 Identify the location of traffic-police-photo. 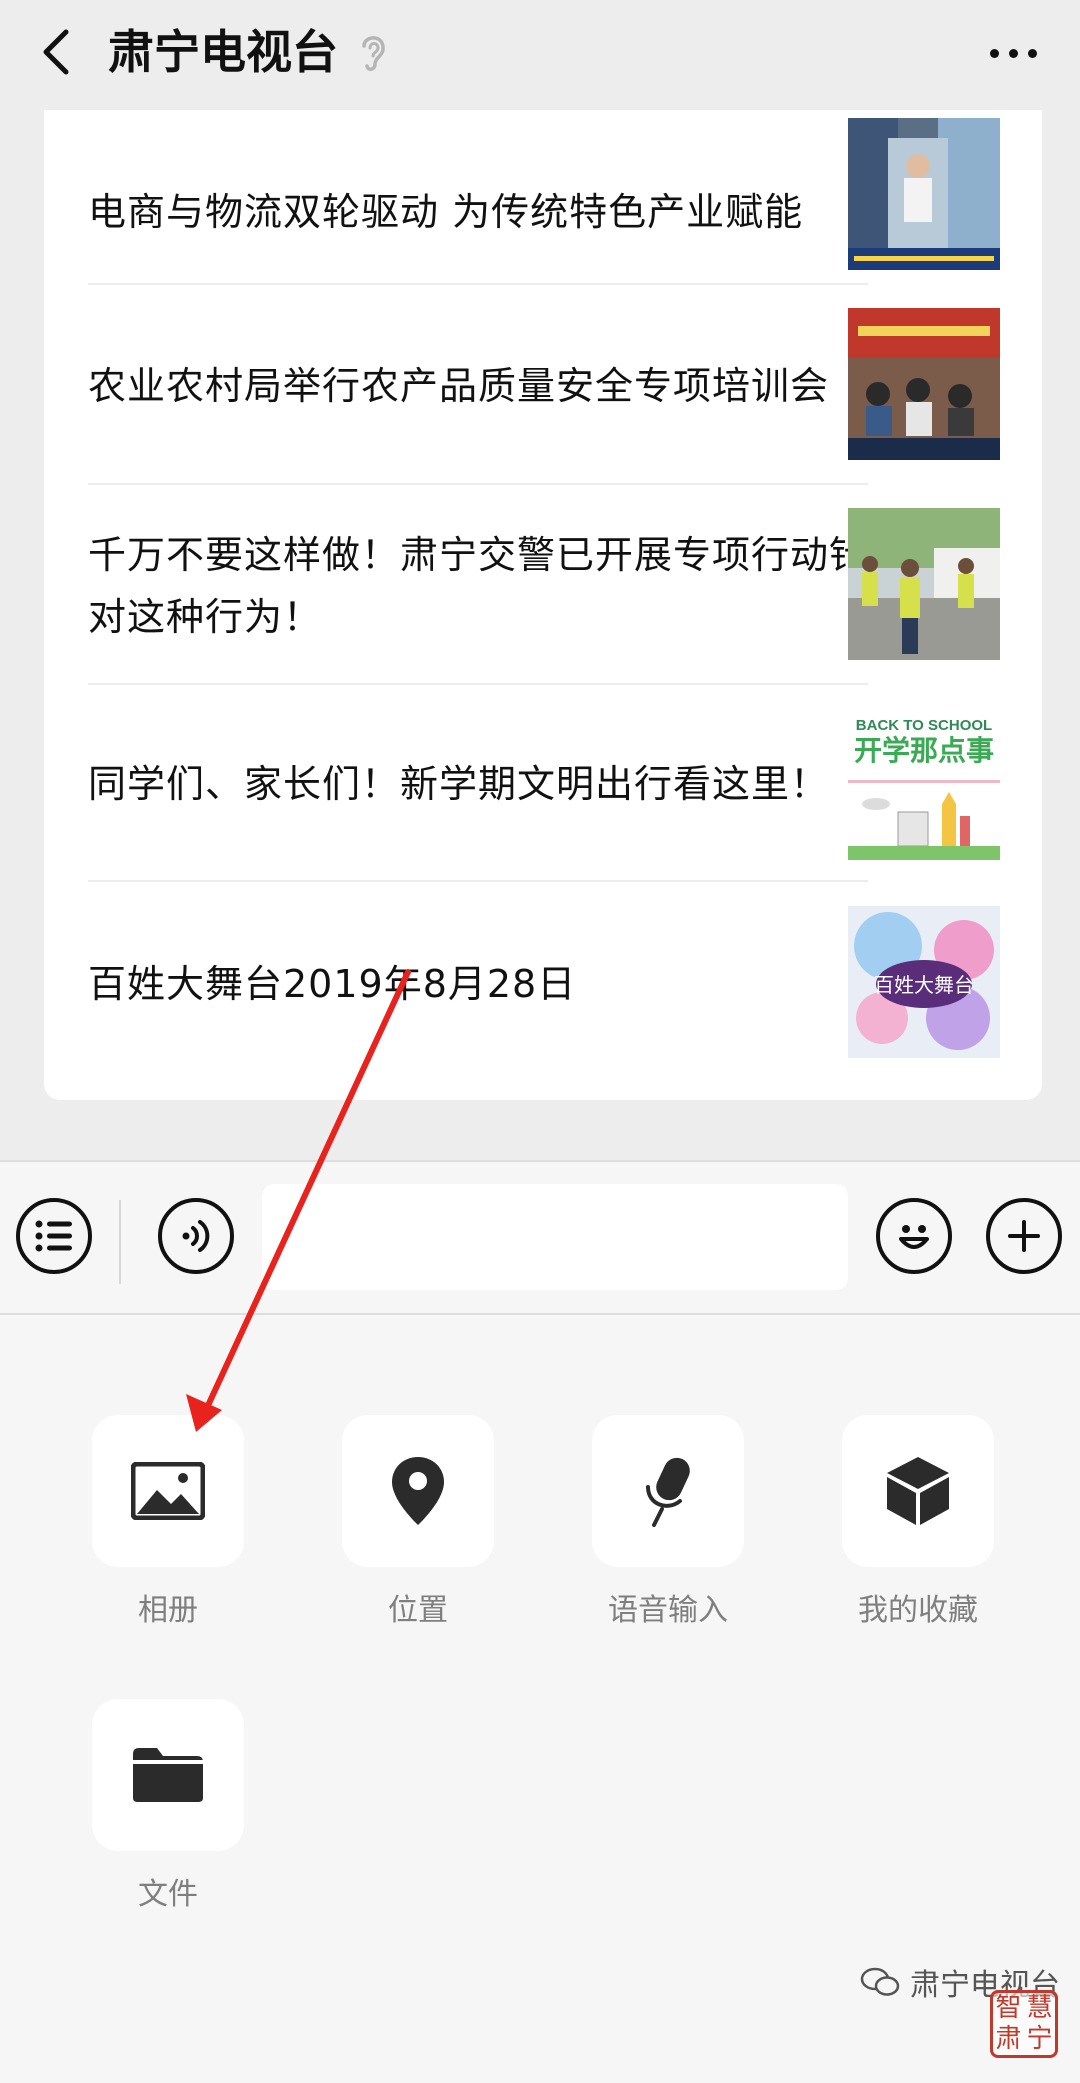
(924, 584).